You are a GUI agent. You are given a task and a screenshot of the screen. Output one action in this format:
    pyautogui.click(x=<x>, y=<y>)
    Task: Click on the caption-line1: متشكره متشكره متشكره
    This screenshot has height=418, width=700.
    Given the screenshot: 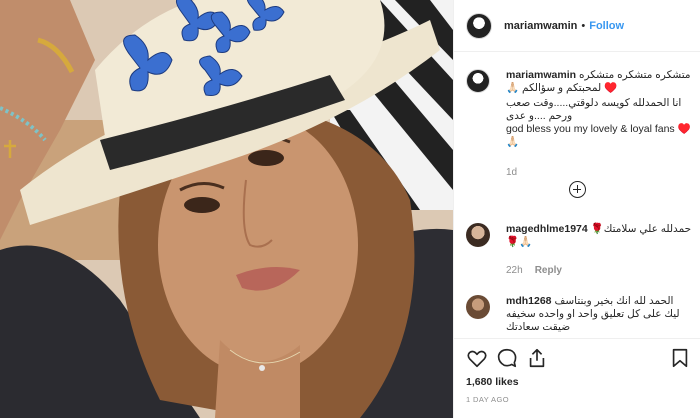 What is the action you would take?
    pyautogui.click(x=634, y=75)
    